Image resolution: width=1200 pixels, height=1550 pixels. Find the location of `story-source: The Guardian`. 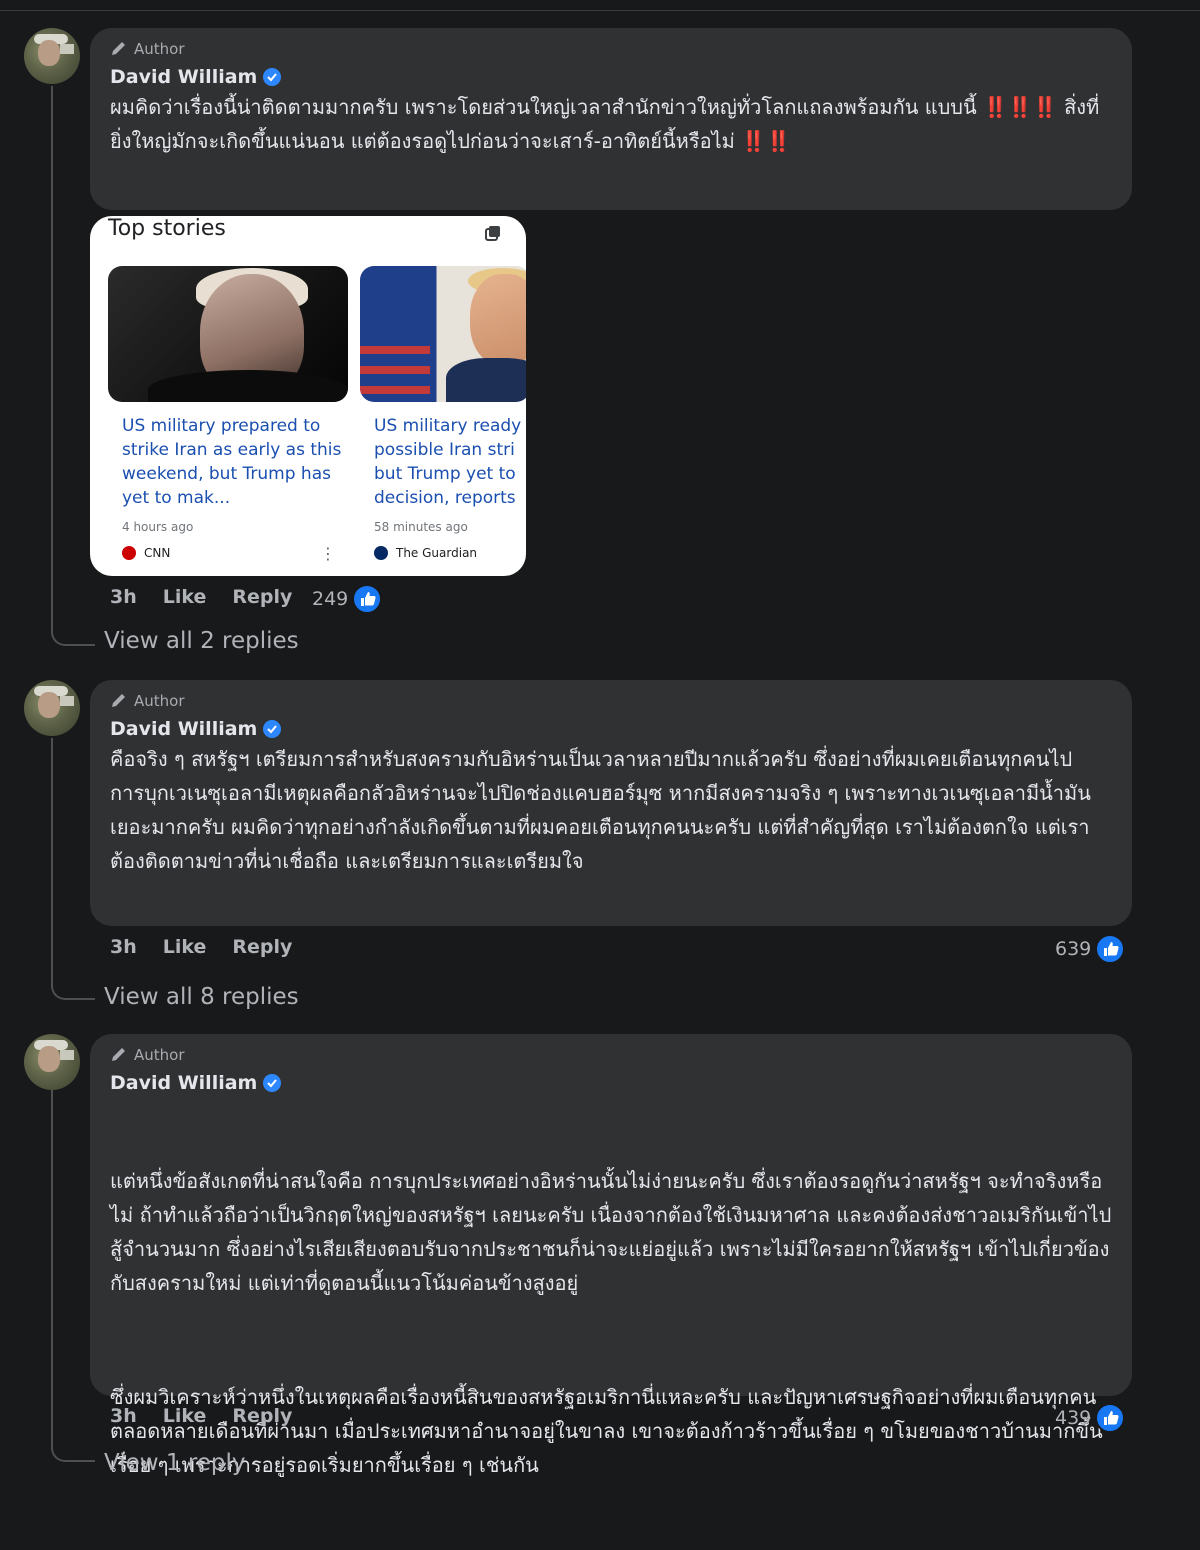

story-source: The Guardian is located at coordinates (425, 553).